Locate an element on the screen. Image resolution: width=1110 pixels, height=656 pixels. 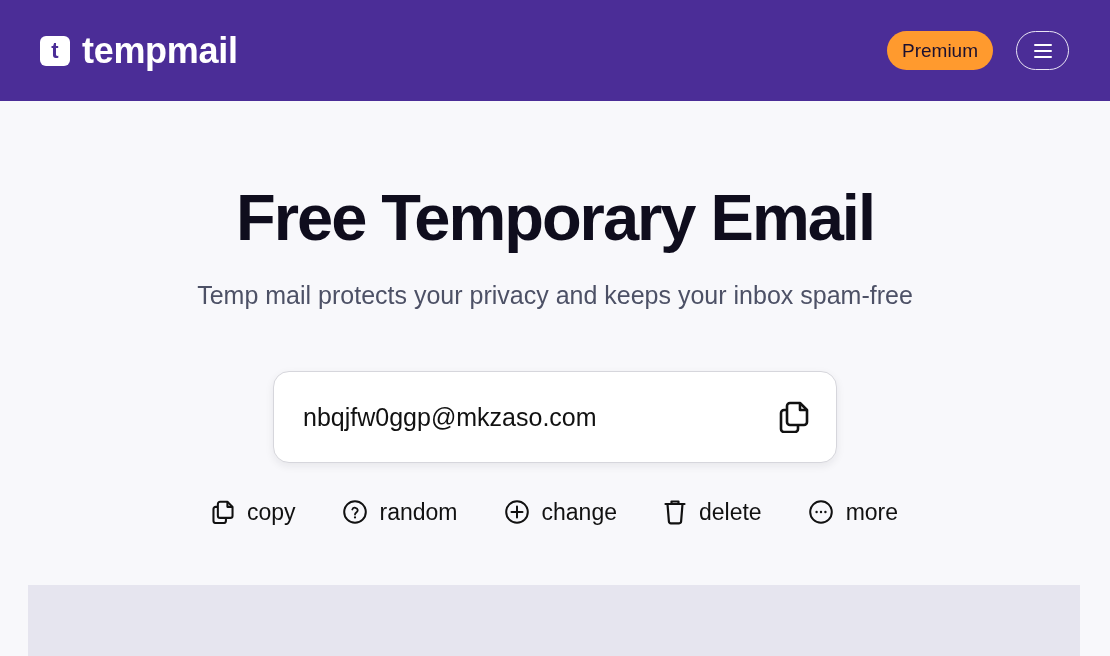
premium-button: Premium is located at coordinates (940, 50).